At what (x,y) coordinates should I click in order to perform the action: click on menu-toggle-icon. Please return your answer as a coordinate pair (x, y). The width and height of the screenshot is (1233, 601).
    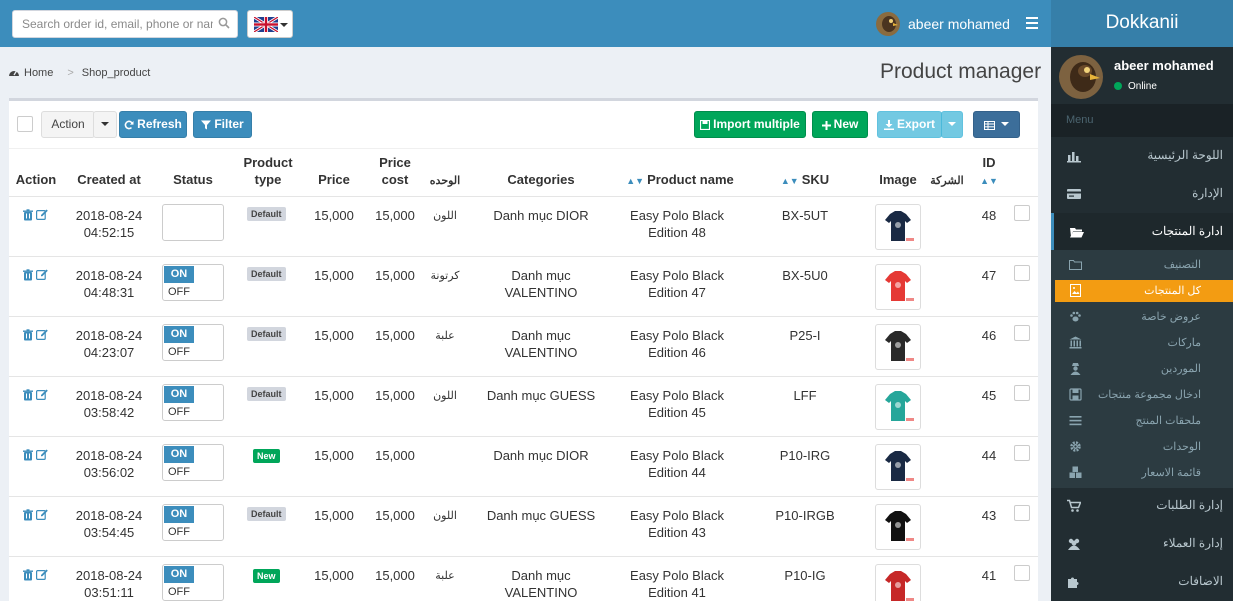
    Looking at the image, I should click on (1032, 23).